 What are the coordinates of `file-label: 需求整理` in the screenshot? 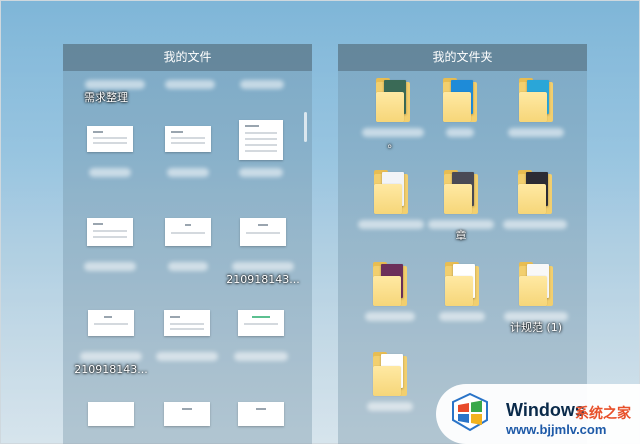 It's located at (106, 97).